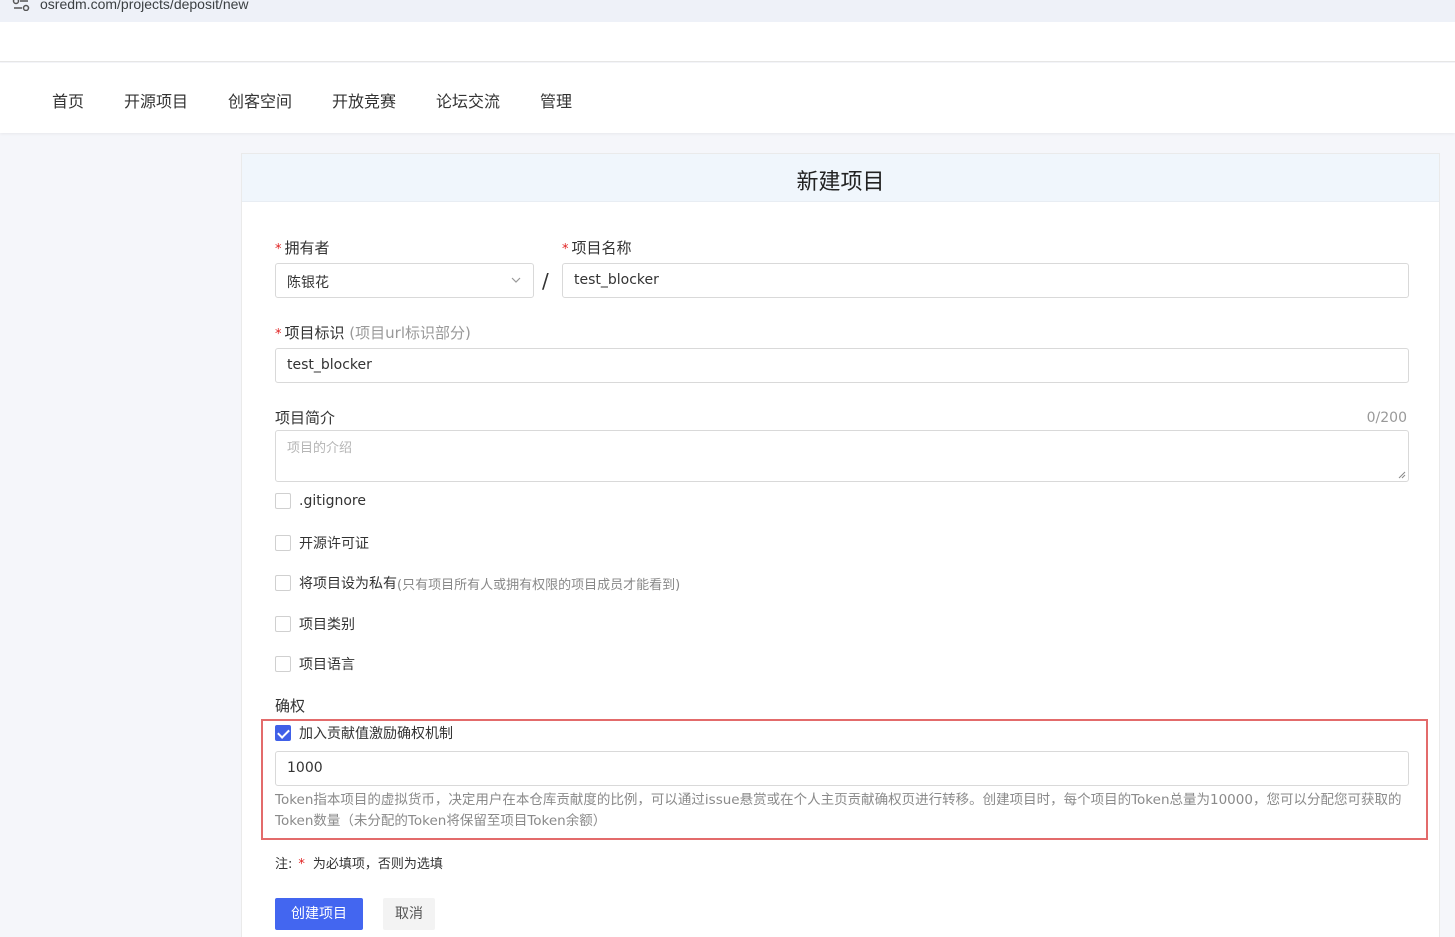  I want to click on project-name-input: test_blocker, so click(985, 280).